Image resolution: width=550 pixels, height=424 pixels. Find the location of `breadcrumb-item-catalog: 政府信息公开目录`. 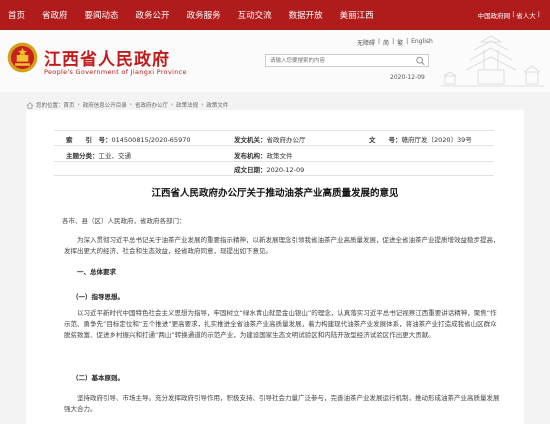

breadcrumb-item-catalog: 政府信息公开目录 is located at coordinates (105, 105).